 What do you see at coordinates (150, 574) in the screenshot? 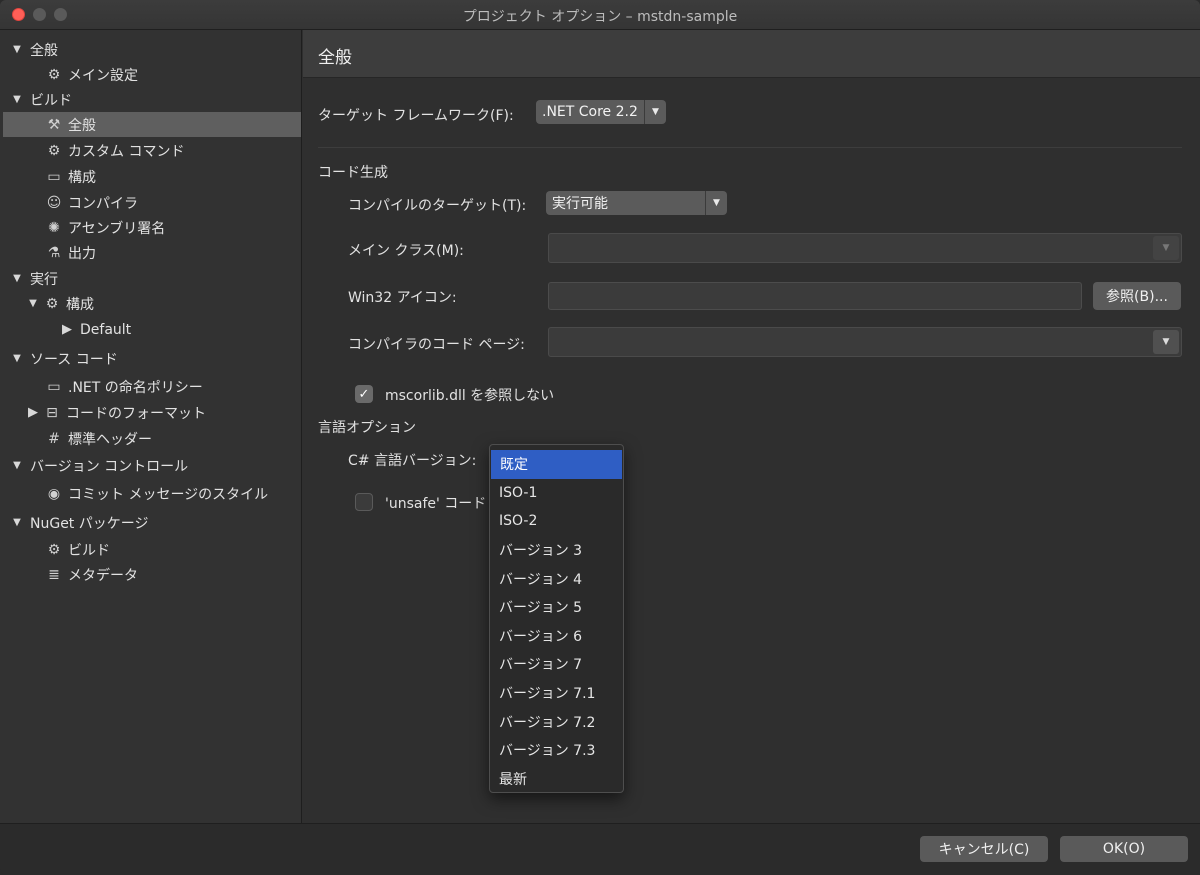
I see `sidebar-item: ≣ メタデータ` at bounding box center [150, 574].